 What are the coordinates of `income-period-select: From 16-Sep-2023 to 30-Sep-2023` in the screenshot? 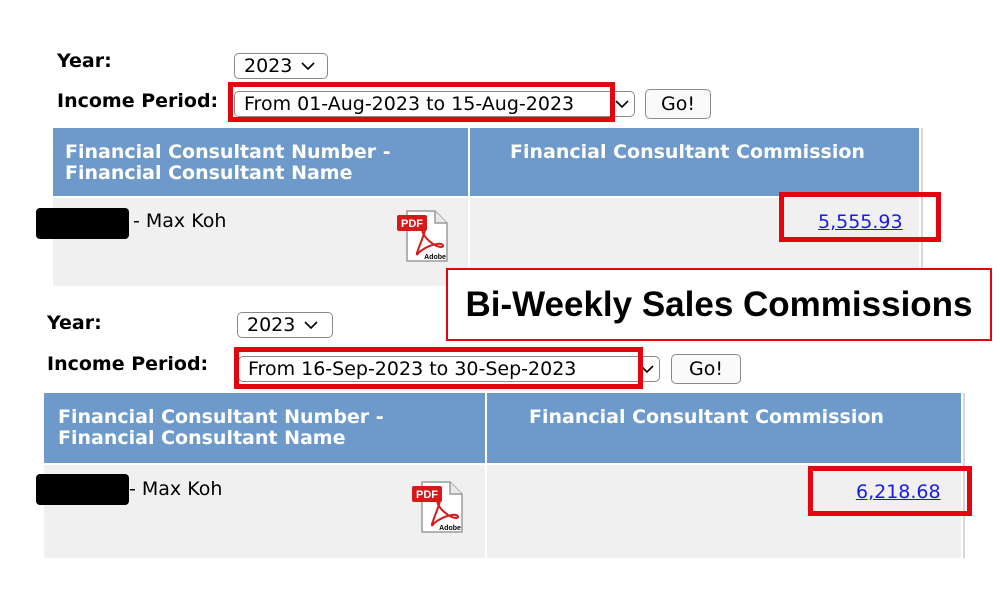 It's located at (449, 369).